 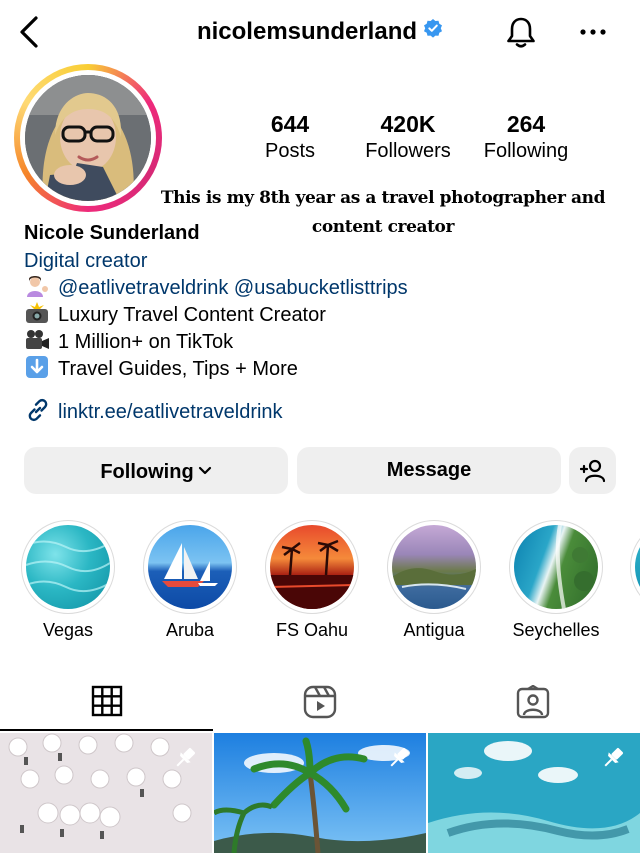 What do you see at coordinates (178, 369) in the screenshot?
I see `bio-guides-text: Travel Guides, Tips + More` at bounding box center [178, 369].